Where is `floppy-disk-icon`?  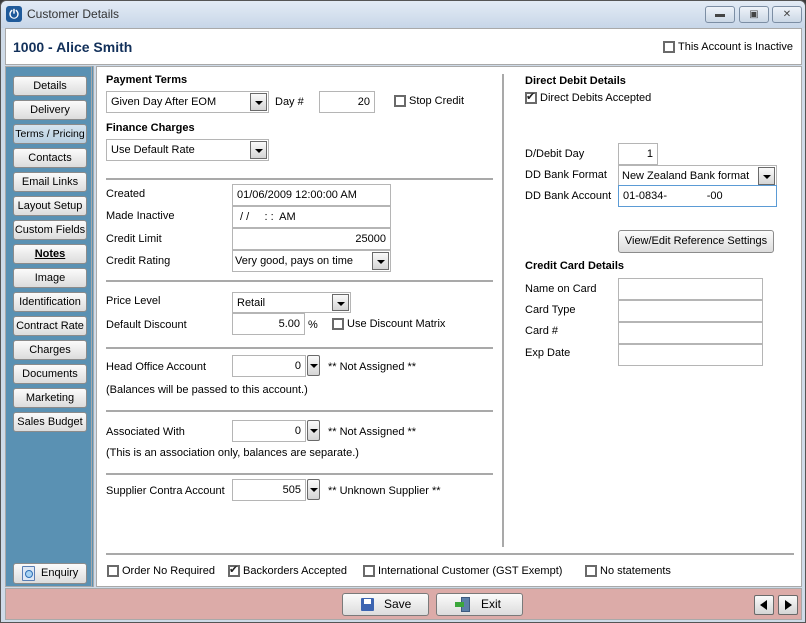
floppy-disk-icon is located at coordinates (367, 604).